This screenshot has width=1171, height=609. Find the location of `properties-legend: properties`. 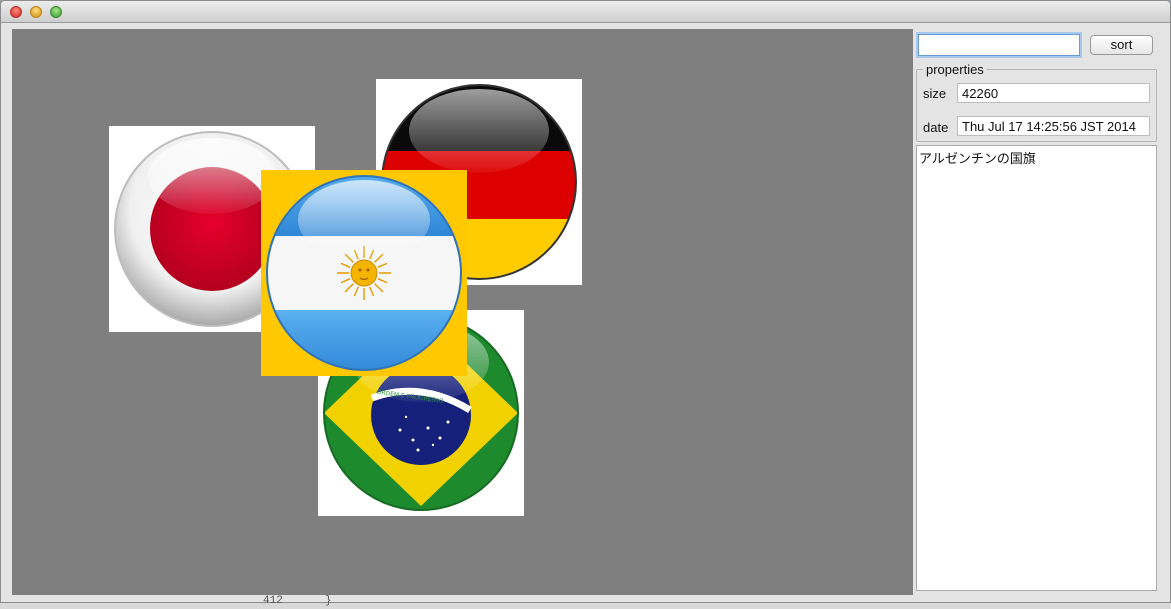

properties-legend: properties is located at coordinates (955, 69).